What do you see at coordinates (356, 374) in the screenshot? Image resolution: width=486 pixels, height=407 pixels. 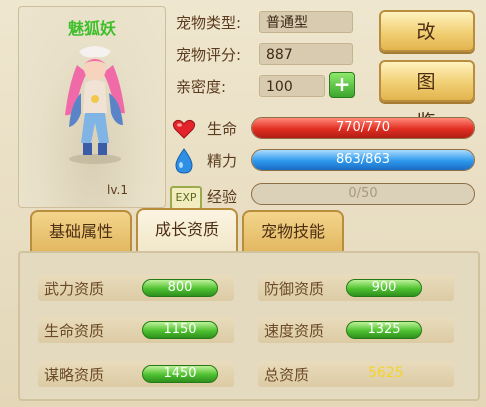 I see `stat-row-total: 总资质 5625` at bounding box center [356, 374].